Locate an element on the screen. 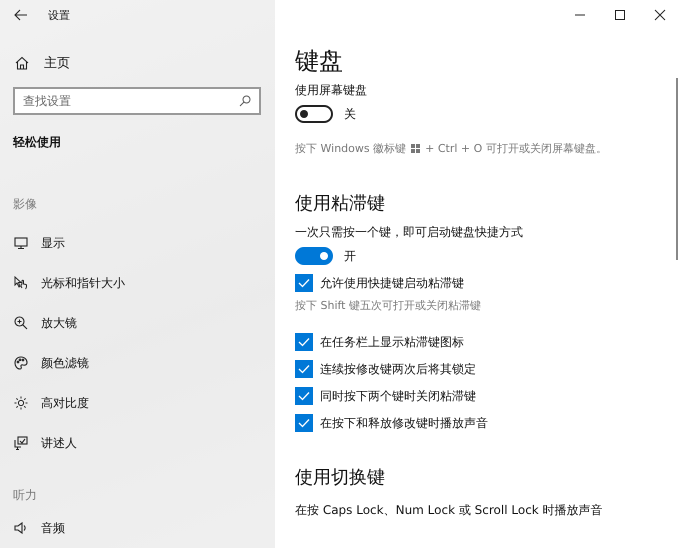  checkbox-label: 在任务栏上显示粘滞键图标 is located at coordinates (392, 342).